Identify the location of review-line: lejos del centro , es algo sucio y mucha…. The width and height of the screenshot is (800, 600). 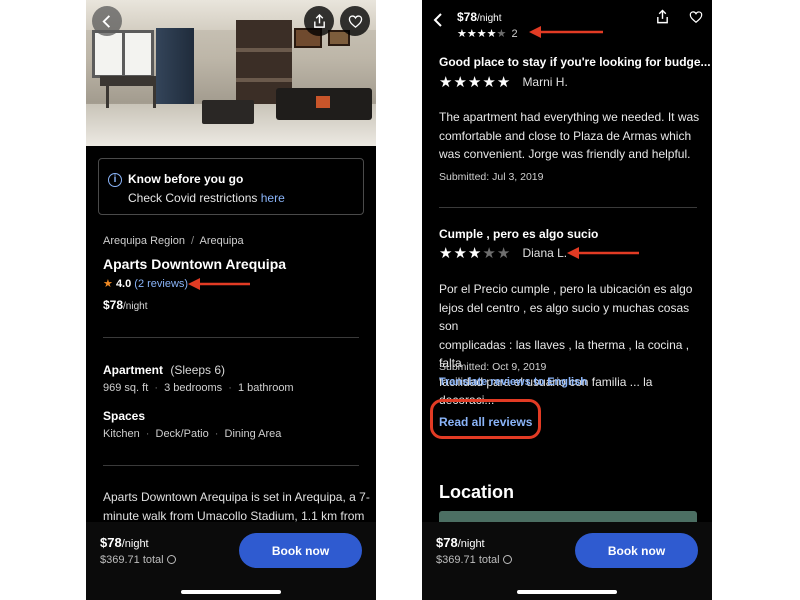
(564, 317).